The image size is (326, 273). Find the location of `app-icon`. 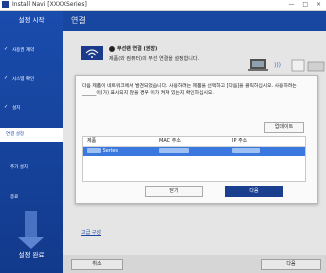

app-icon is located at coordinates (5, 4).